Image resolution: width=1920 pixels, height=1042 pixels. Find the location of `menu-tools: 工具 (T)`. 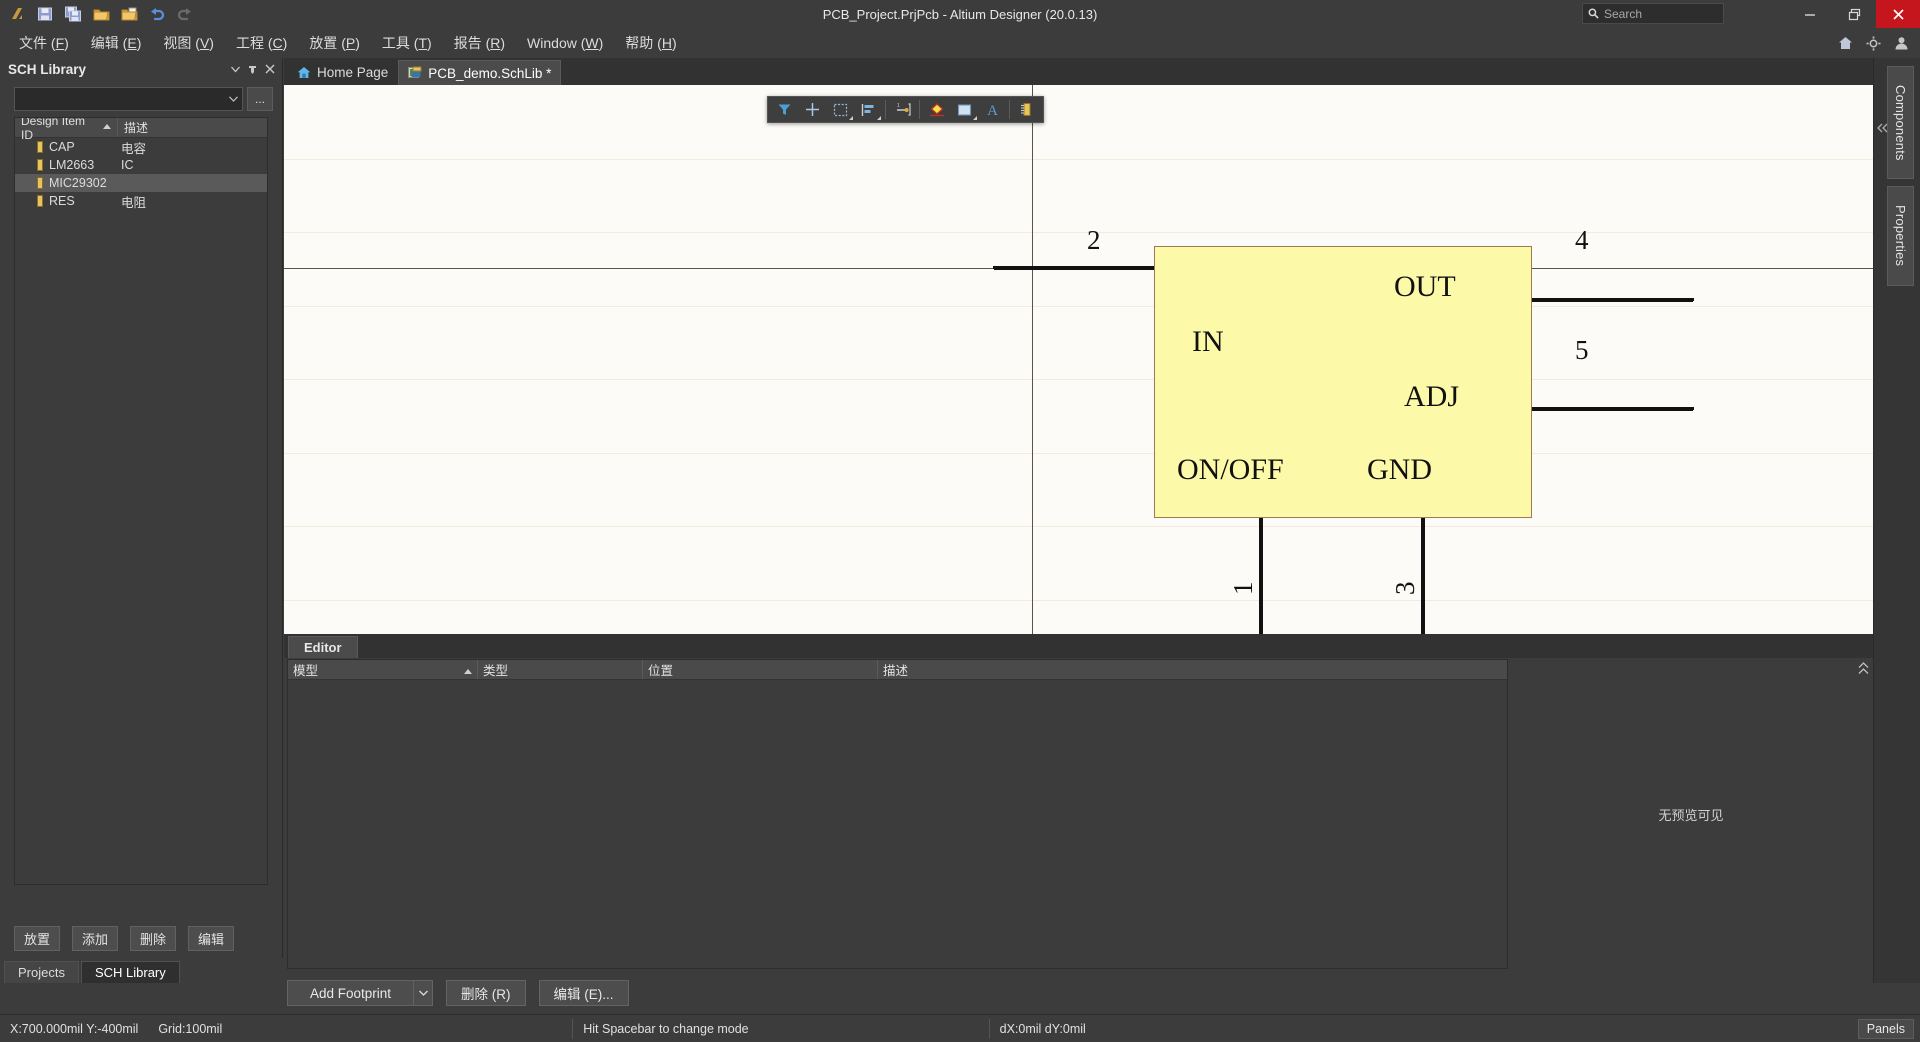

menu-tools: 工具 (T) is located at coordinates (407, 43).